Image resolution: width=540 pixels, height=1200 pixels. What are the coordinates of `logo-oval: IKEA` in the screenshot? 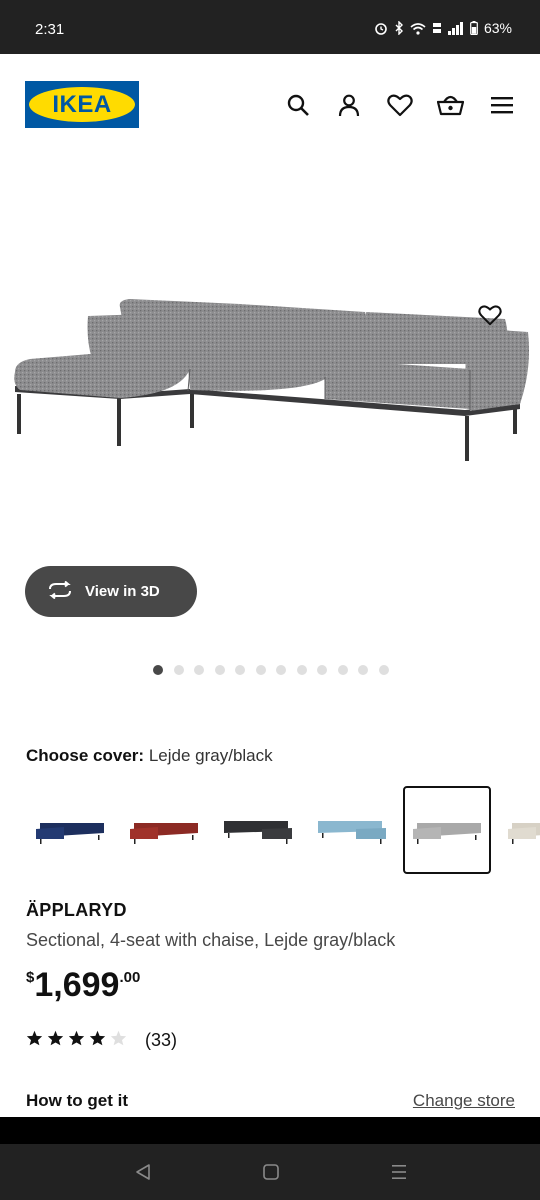 It's located at (82, 104).